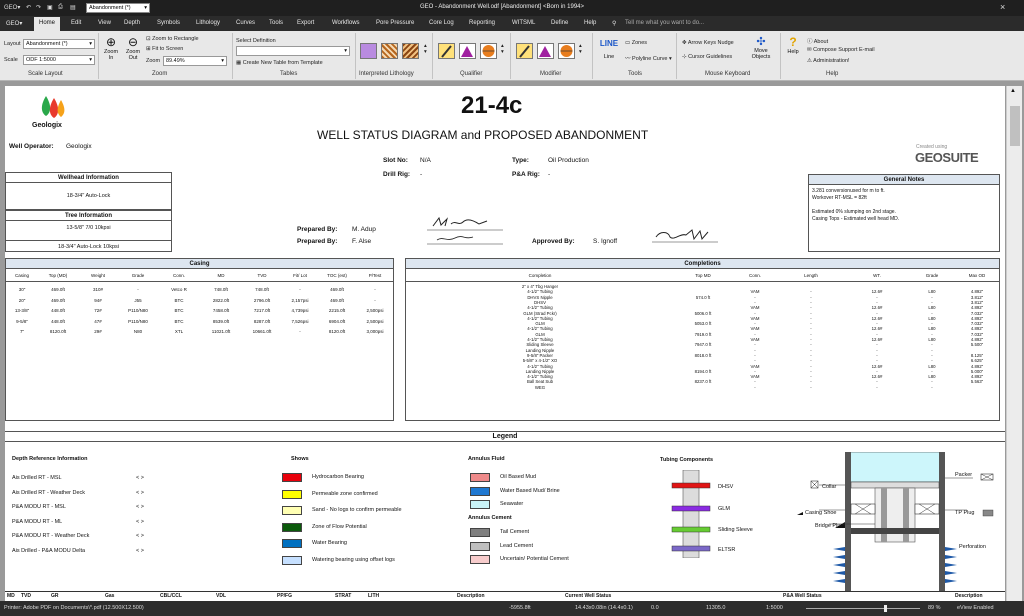 Image resolution: width=1024 pixels, height=616 pixels. I want to click on print-icon: ⎙, so click(60, 7).